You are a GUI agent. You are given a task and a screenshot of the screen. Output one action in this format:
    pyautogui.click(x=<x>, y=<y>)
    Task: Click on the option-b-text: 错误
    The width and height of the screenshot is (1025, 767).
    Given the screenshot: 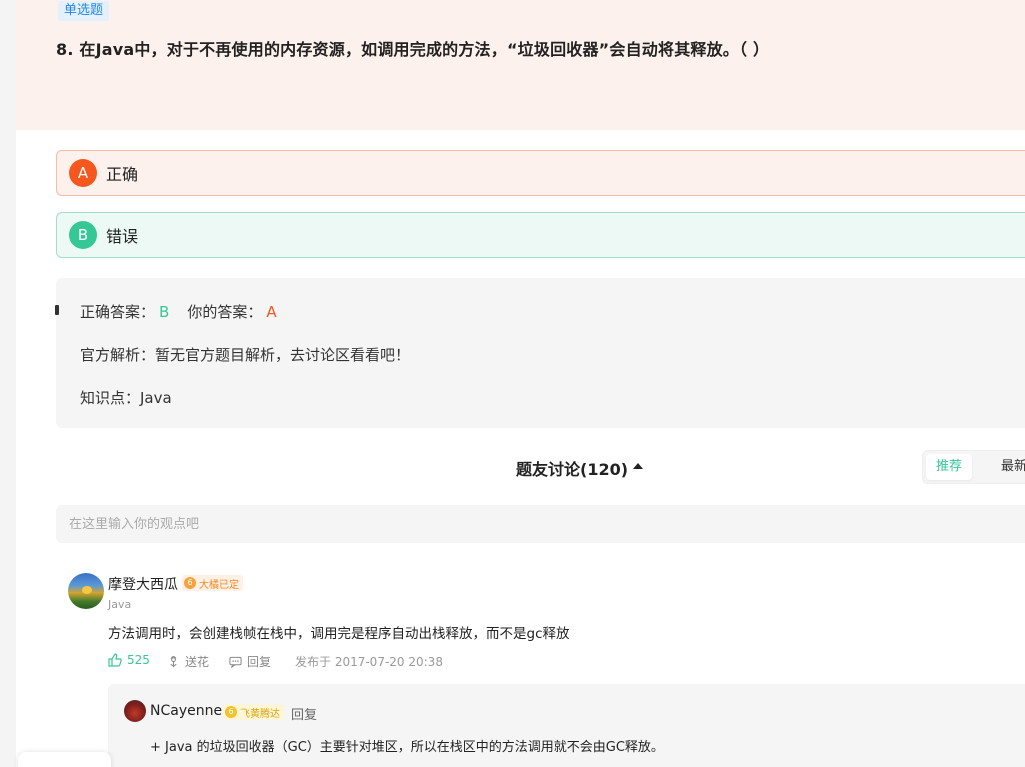 What is the action you would take?
    pyautogui.click(x=122, y=236)
    